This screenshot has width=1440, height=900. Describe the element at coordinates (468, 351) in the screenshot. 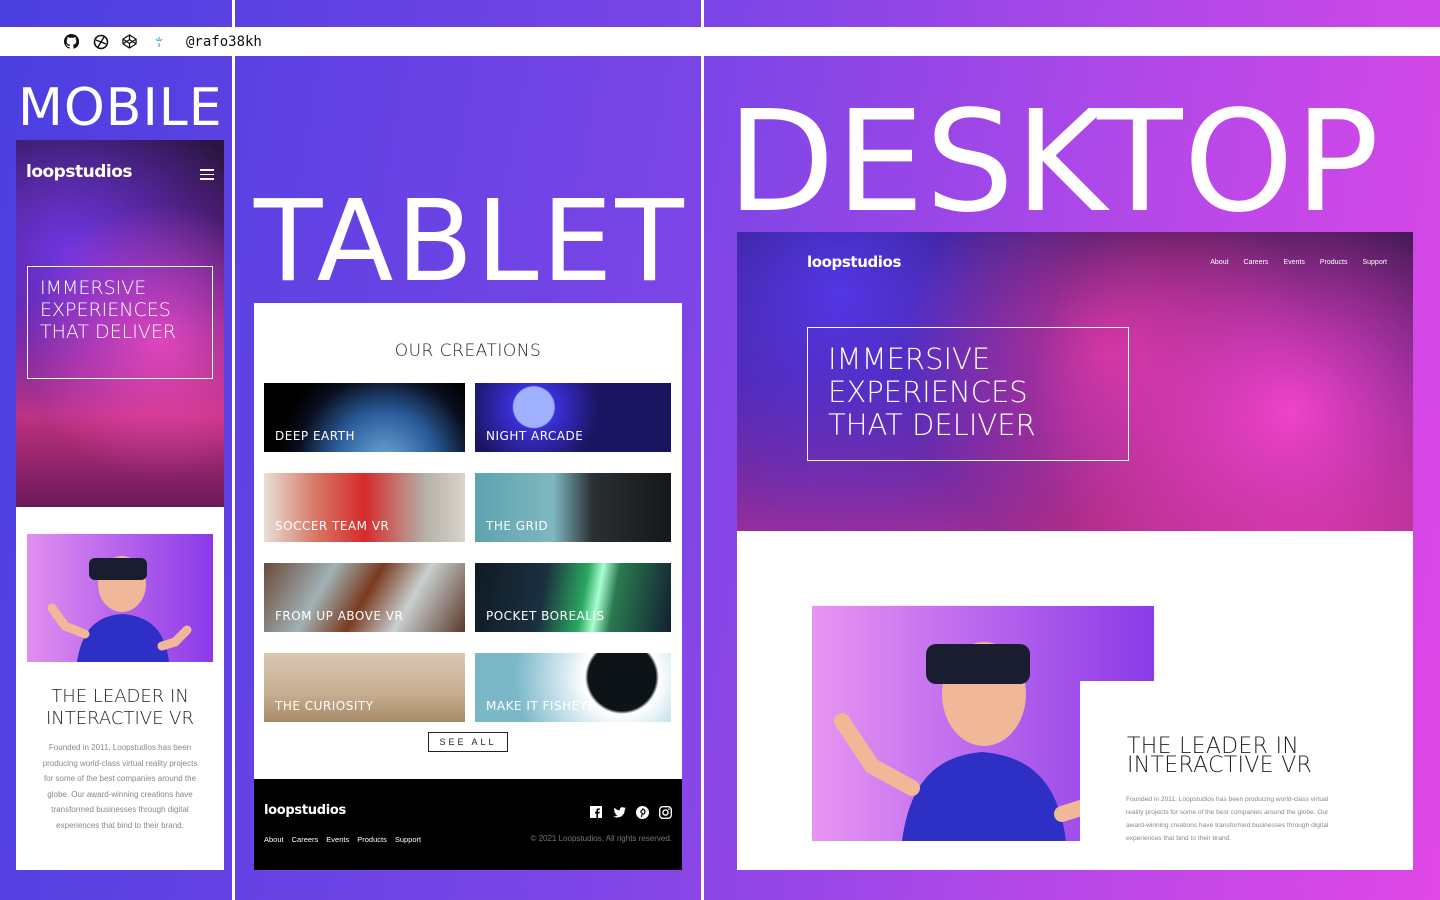

I see `creations-title: OUR CREATIONS` at that location.